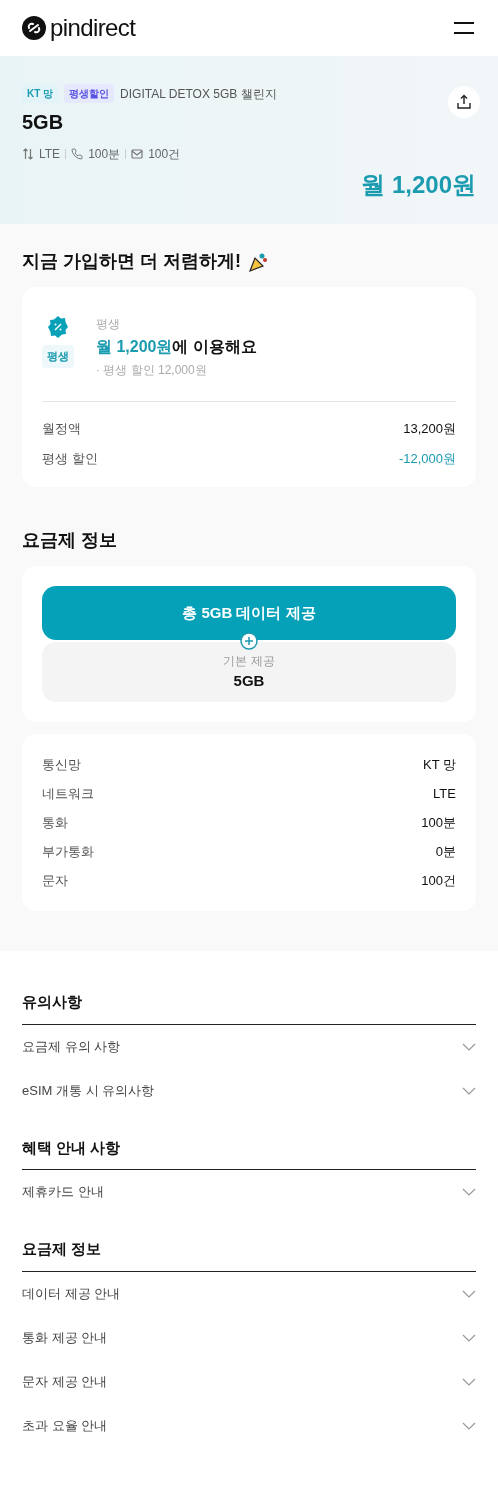 The image size is (498, 1488). What do you see at coordinates (249, 1293) in the screenshot?
I see `accordion-item: 데이터 제공 안내` at bounding box center [249, 1293].